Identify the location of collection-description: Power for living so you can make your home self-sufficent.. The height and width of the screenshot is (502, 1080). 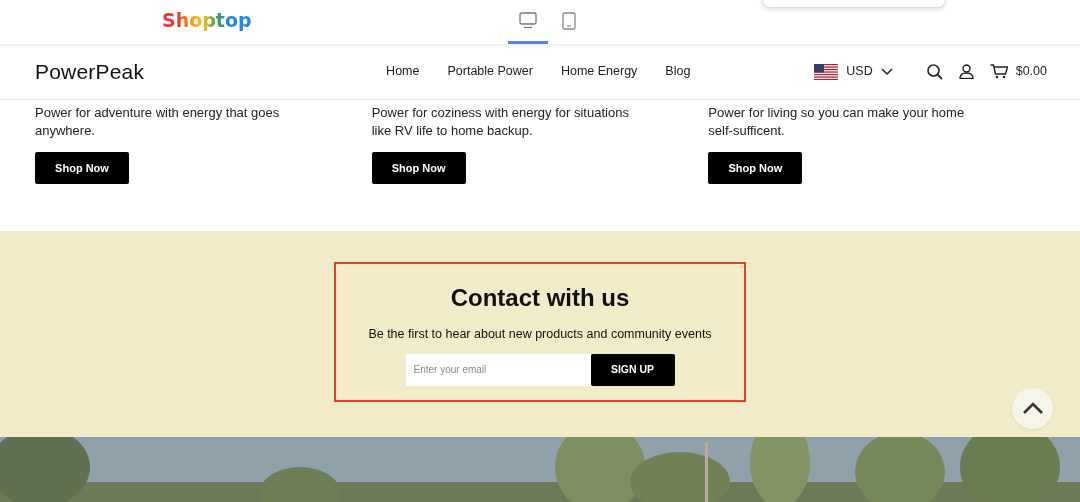
(837, 122).